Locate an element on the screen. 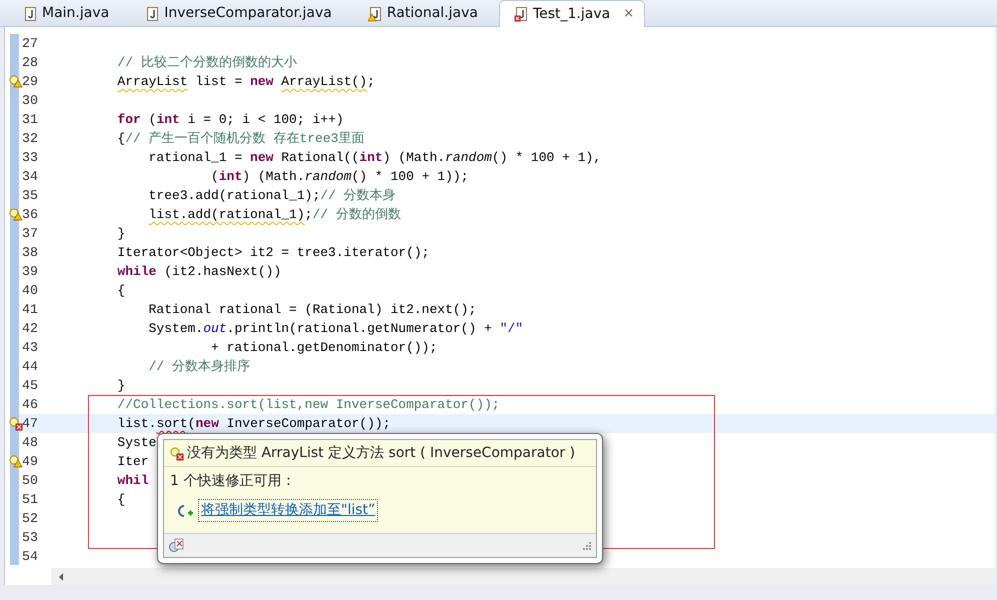  line-number: 43 is located at coordinates (30, 347).